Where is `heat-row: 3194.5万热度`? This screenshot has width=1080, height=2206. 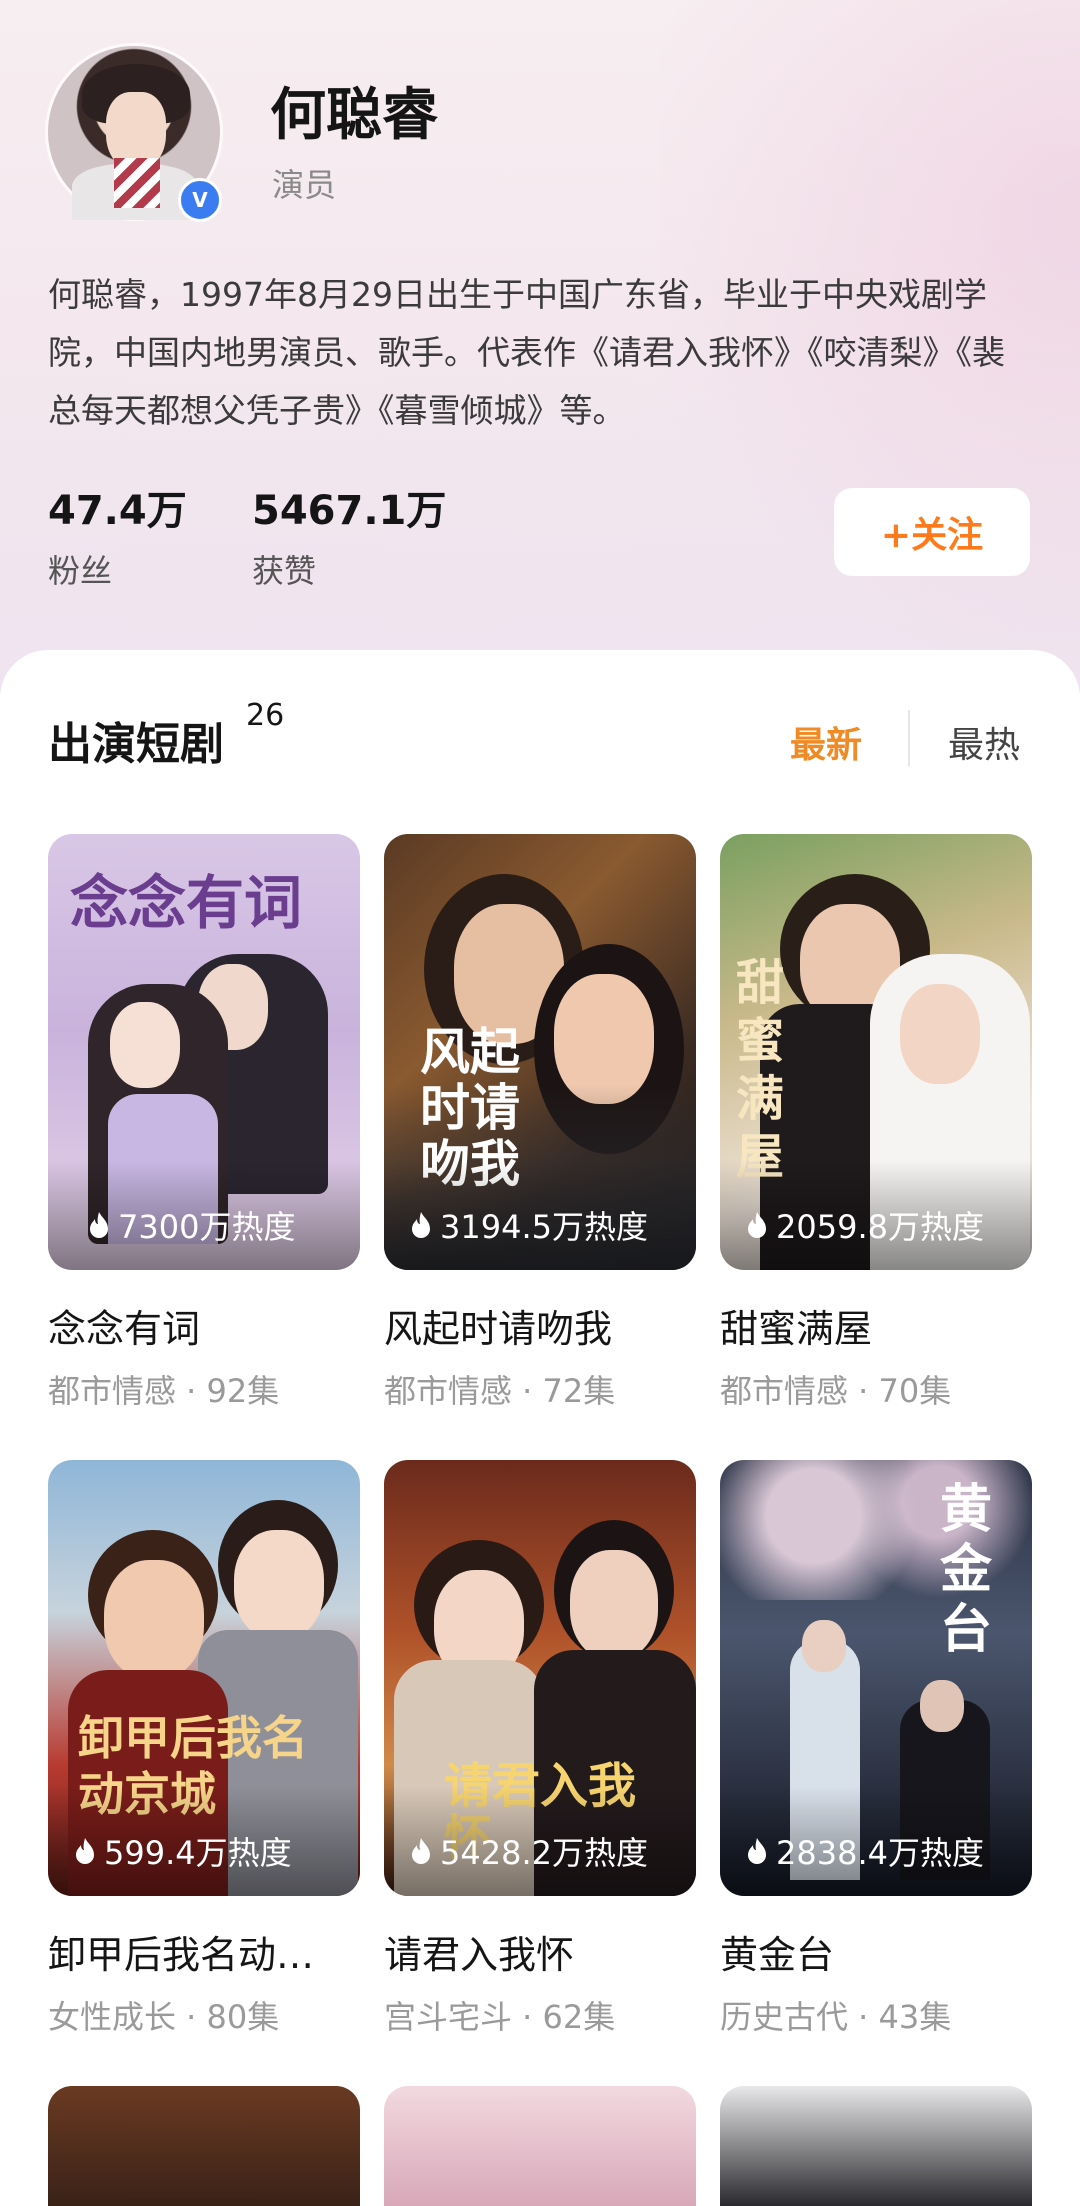
heat-row: 3194.5万热度 is located at coordinates (529, 1225).